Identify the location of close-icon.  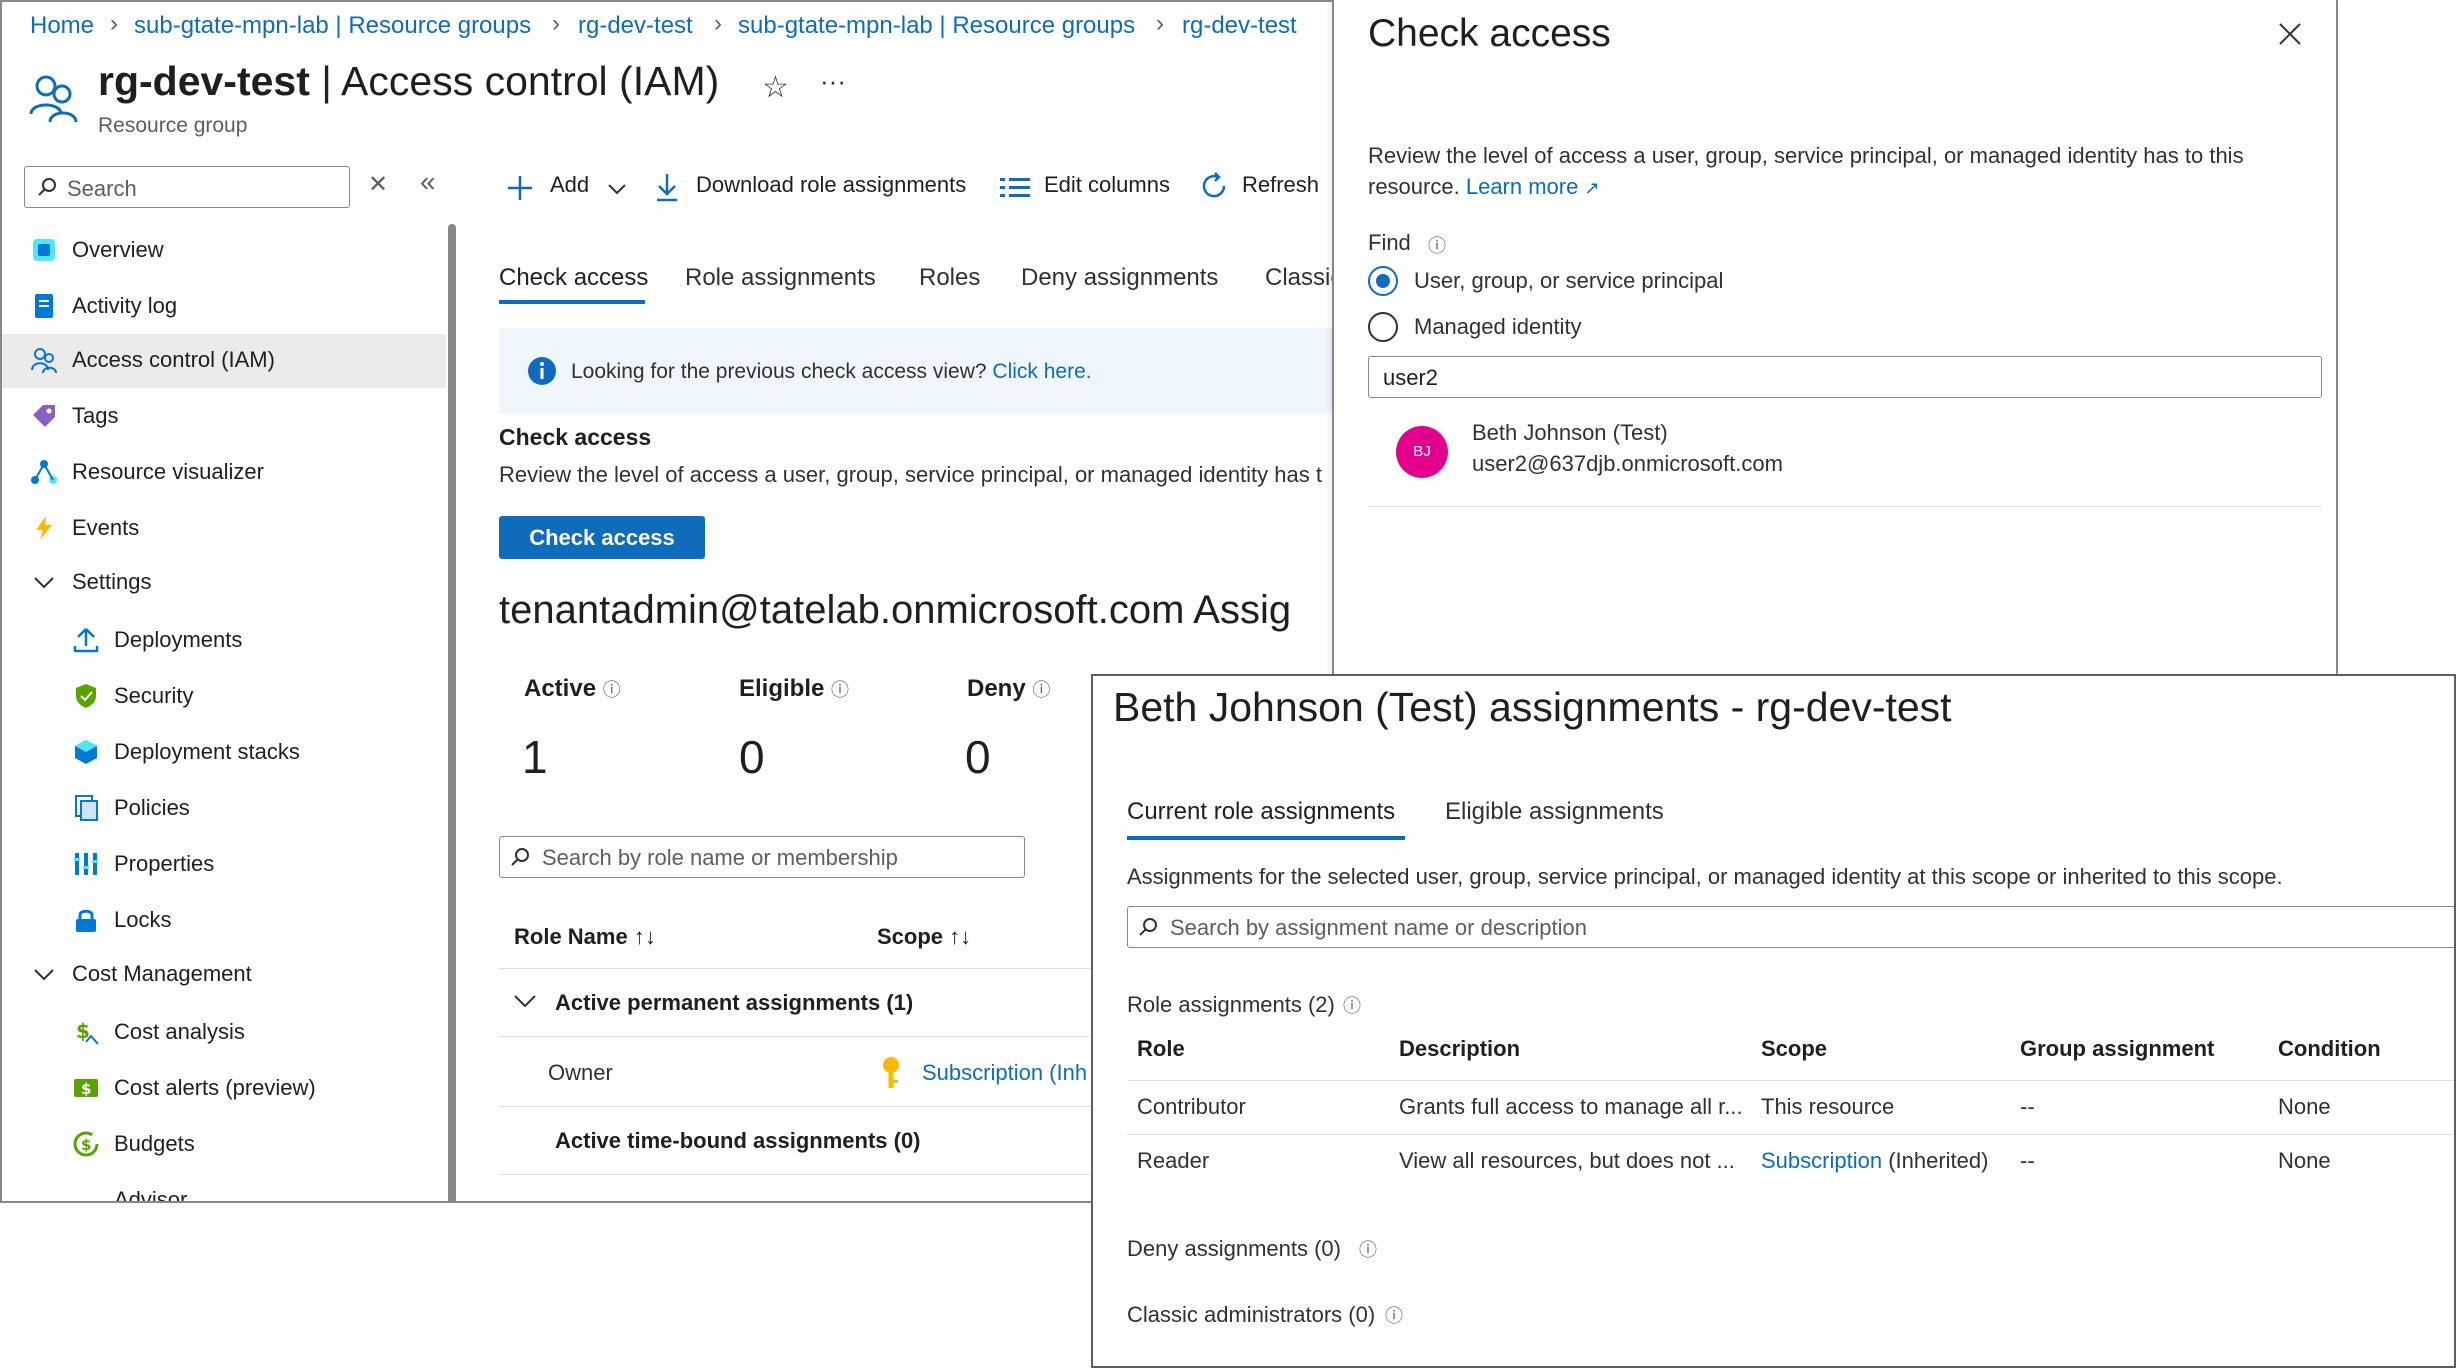
(2290, 34).